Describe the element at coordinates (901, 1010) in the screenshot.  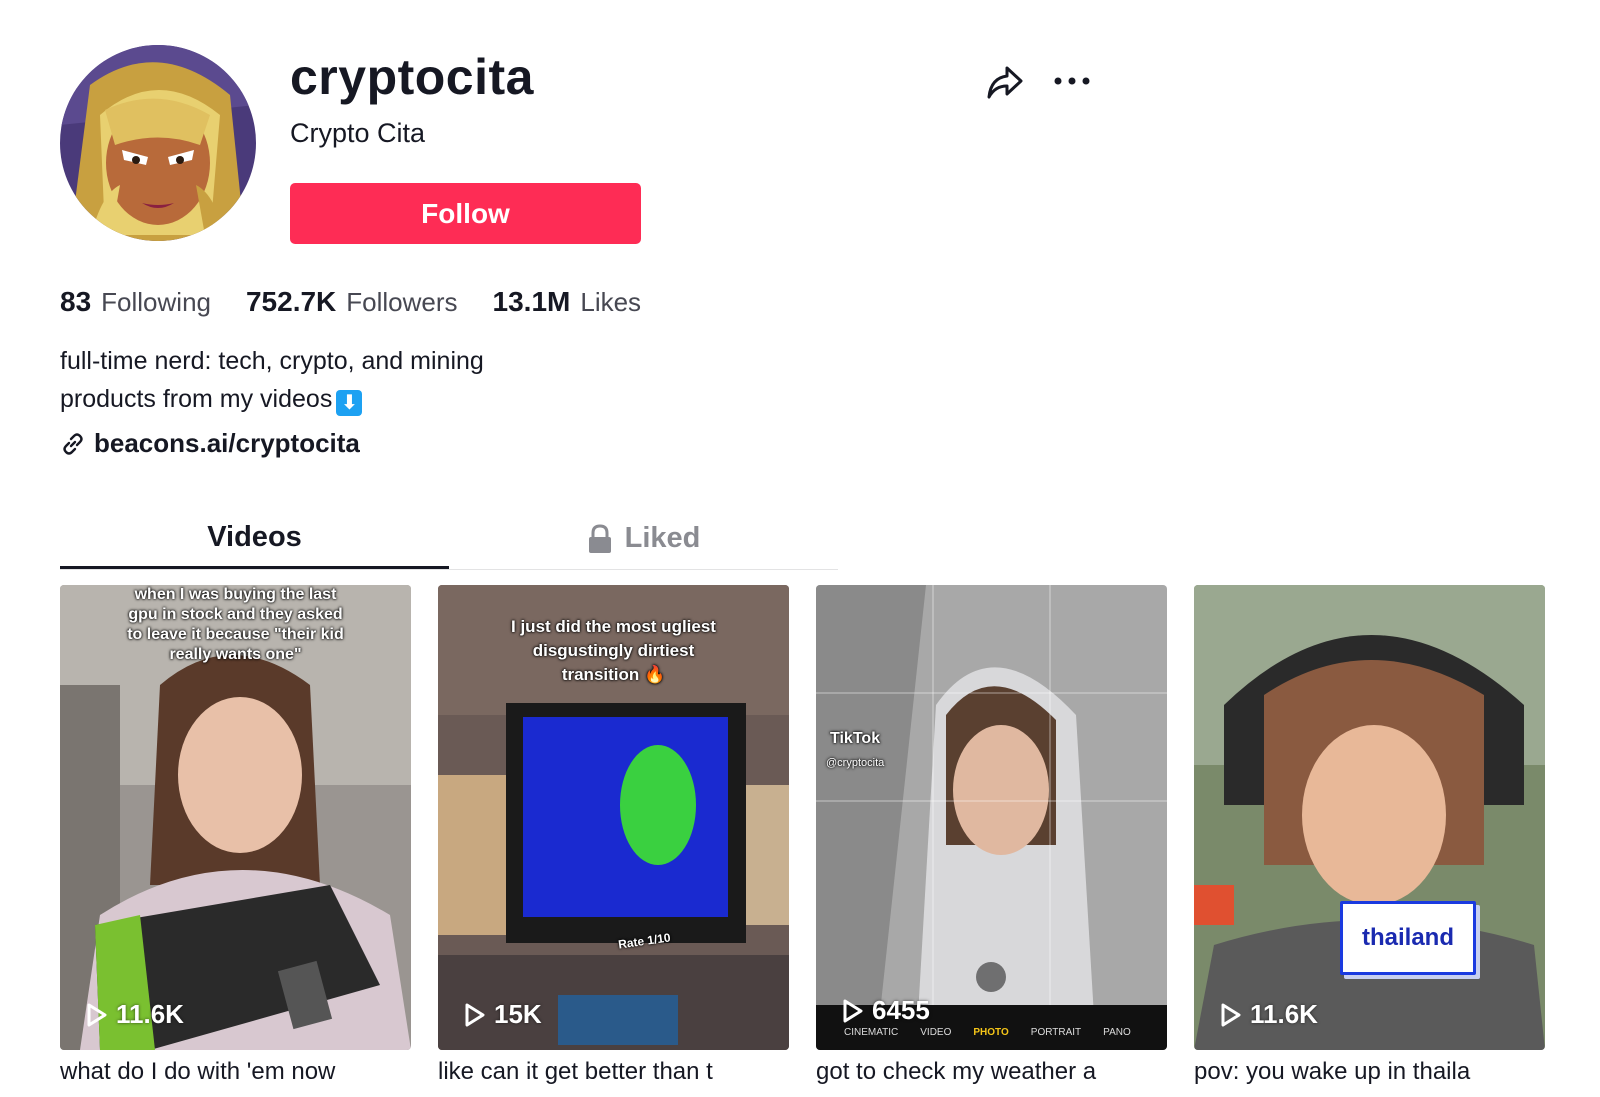
I see `video-views-count: 6455` at that location.